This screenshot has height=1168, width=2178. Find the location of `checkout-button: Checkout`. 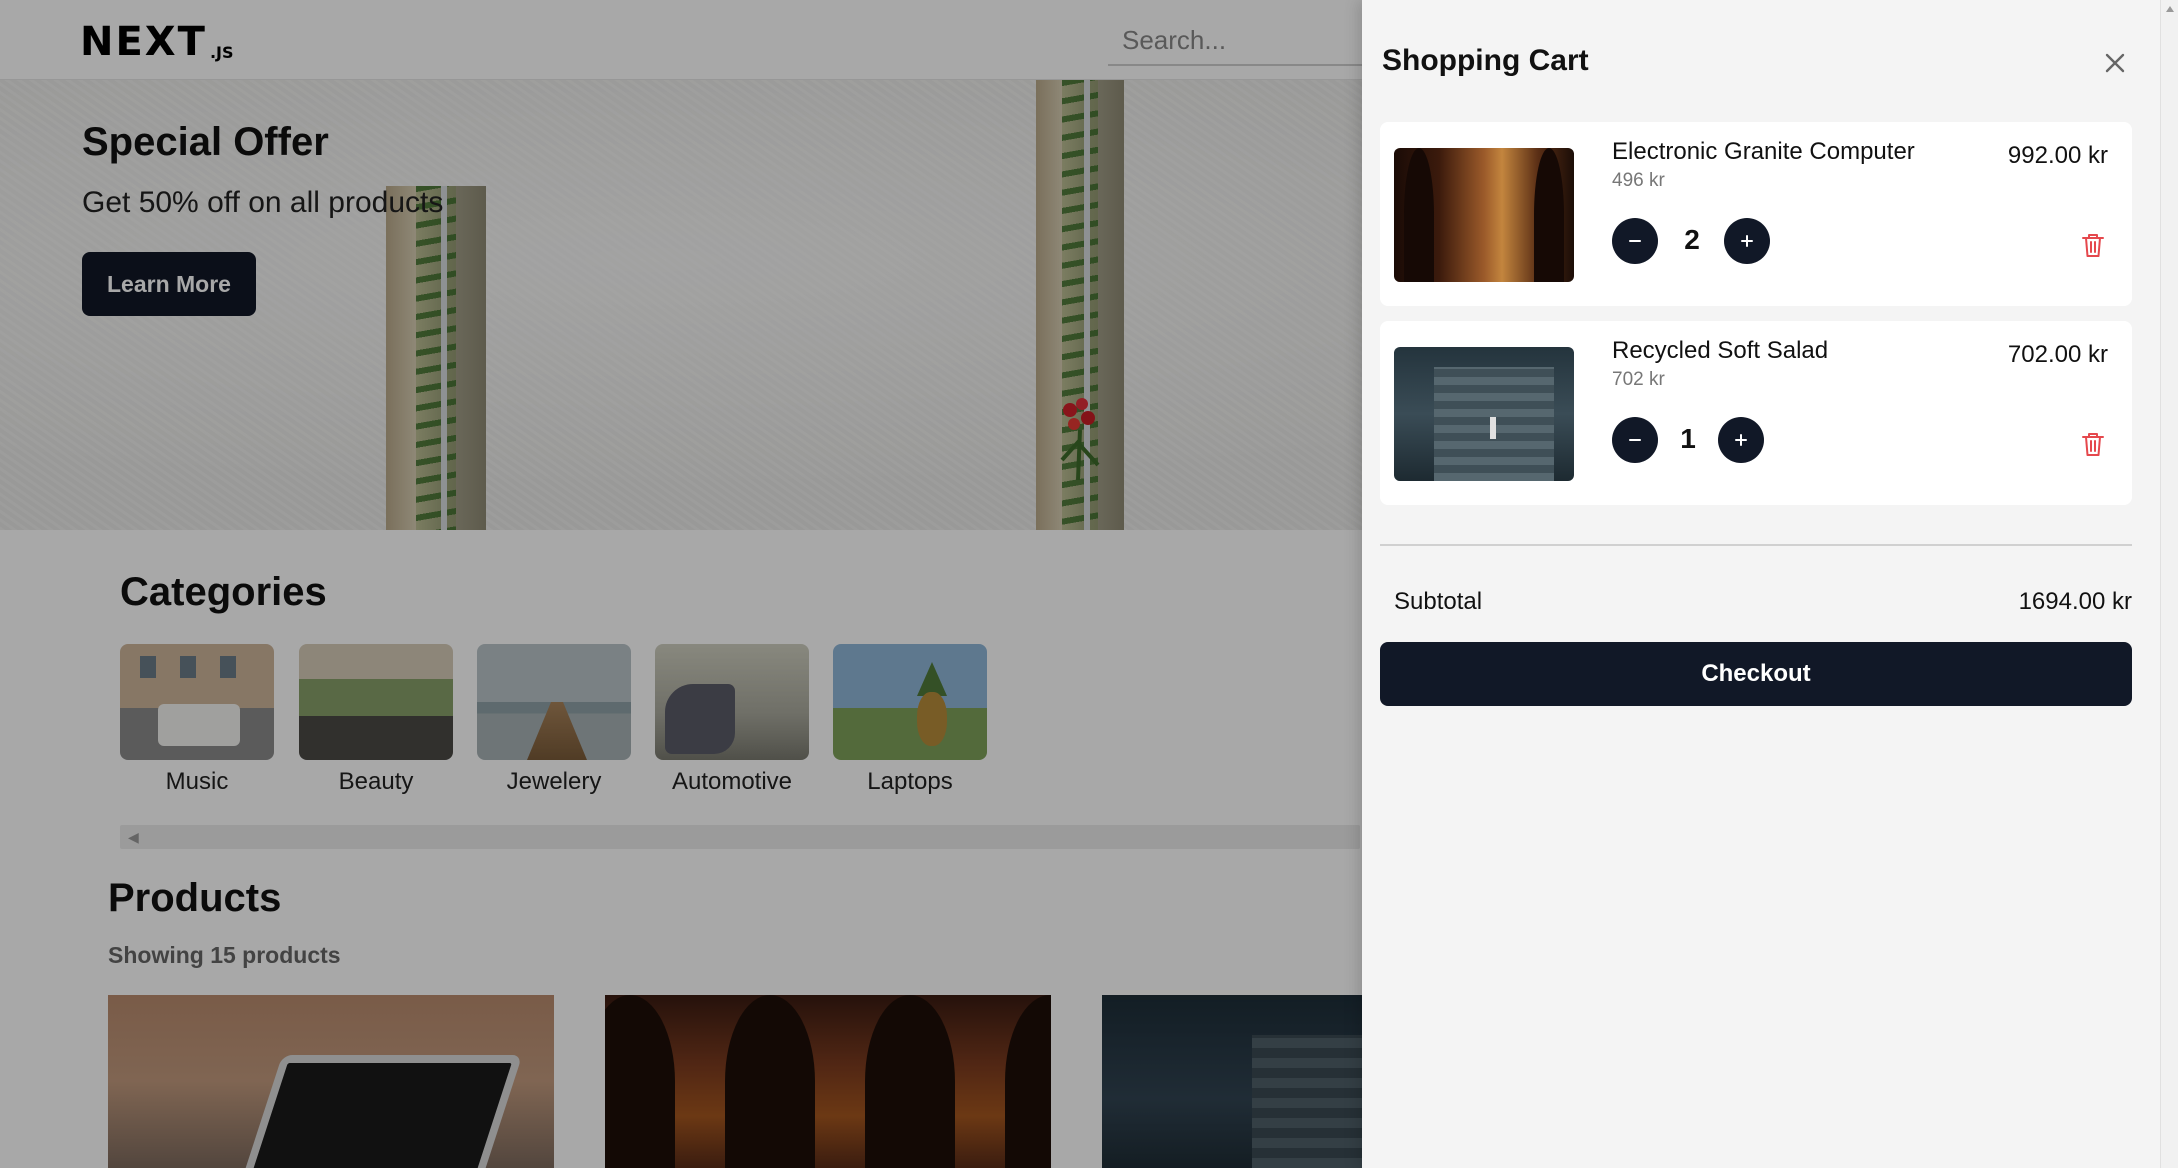

checkout-button: Checkout is located at coordinates (1756, 674).